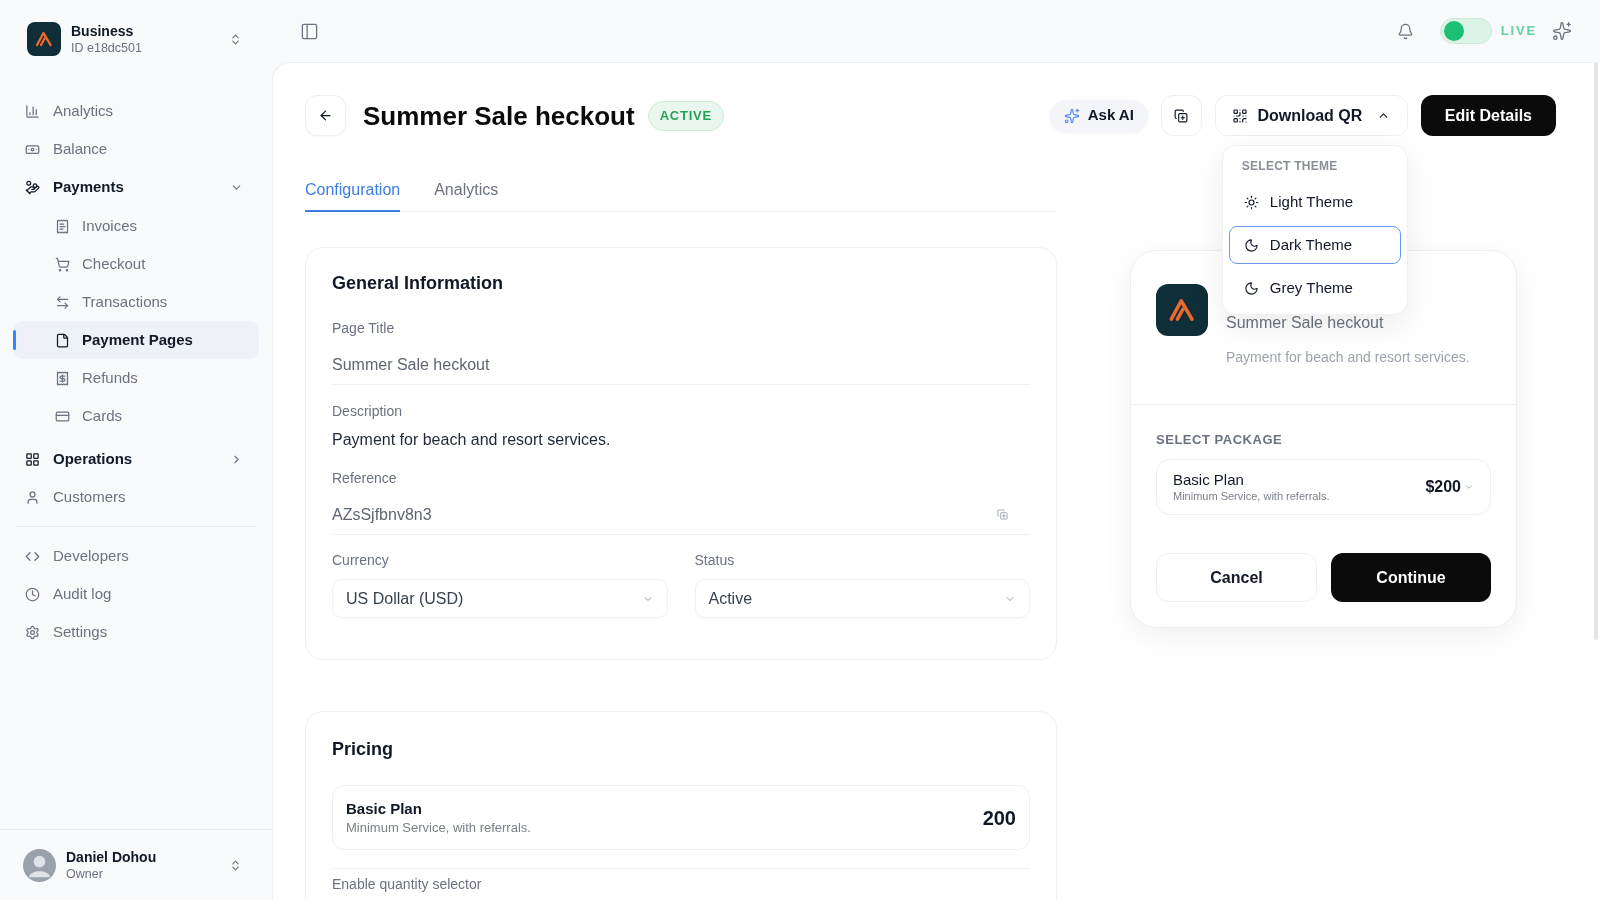  Describe the element at coordinates (136, 497) in the screenshot. I see `sidebar-item: Customers` at that location.